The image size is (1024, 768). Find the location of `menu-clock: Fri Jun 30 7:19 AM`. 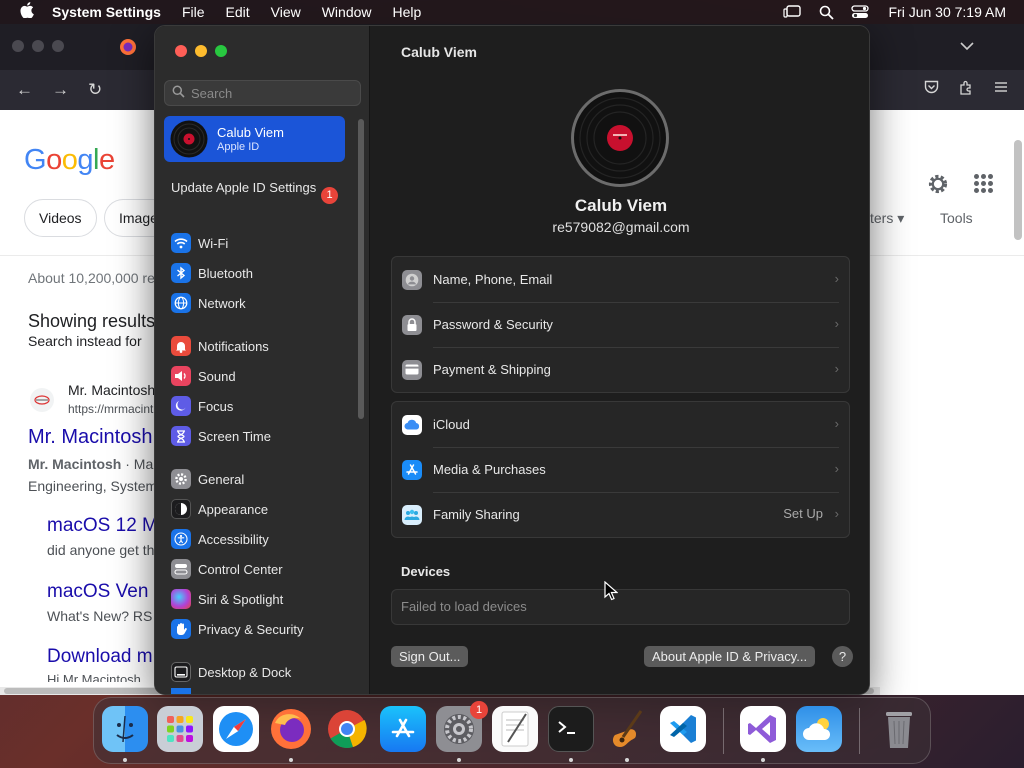

menu-clock: Fri Jun 30 7:19 AM is located at coordinates (947, 12).